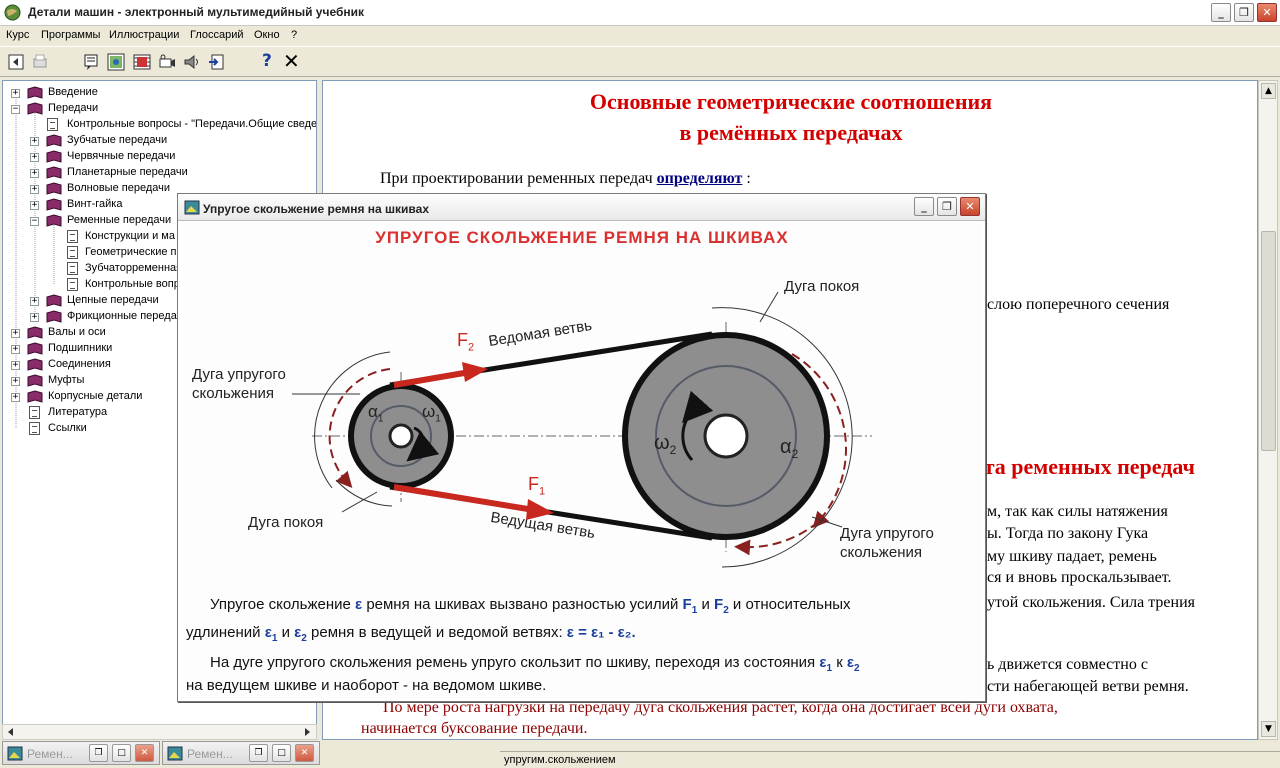  What do you see at coordinates (233, 393) in the screenshot?
I see `label-slip-arc-left-2: скольжения` at bounding box center [233, 393].